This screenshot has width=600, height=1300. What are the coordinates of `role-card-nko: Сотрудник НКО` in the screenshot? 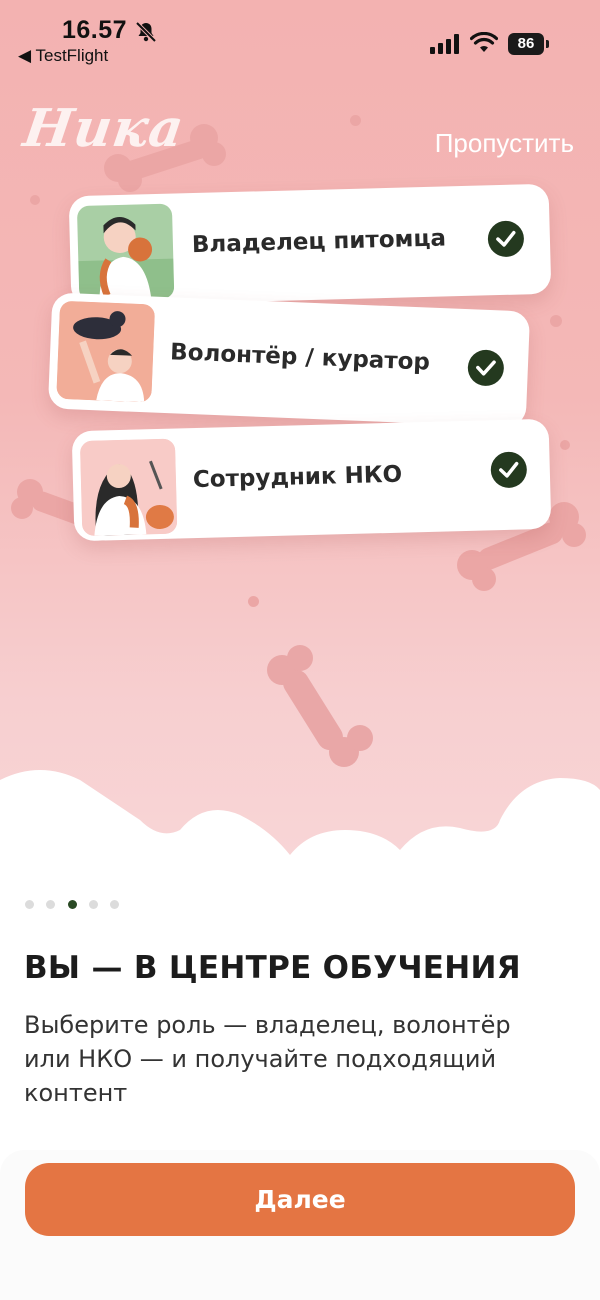 It's located at (311, 480).